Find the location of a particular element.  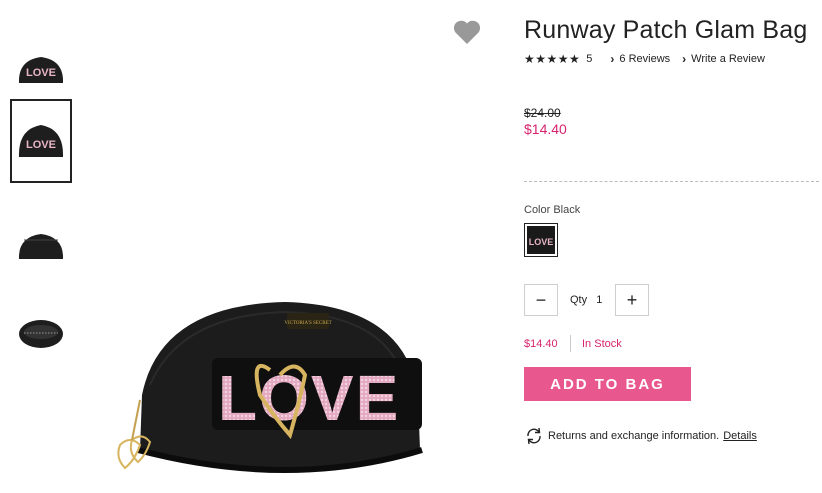

ratings-row: ★★★★★ 5 › 6 Reviews › Write a Review is located at coordinates (644, 59).